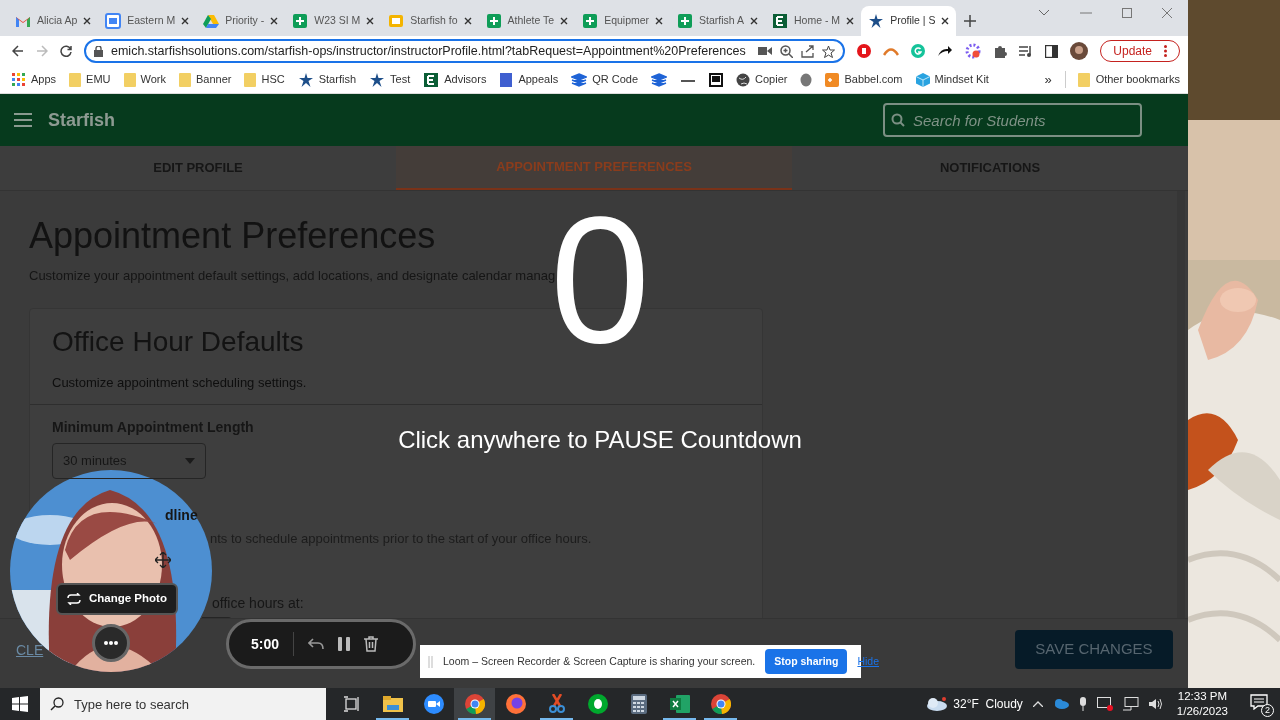 The image size is (1280, 720). I want to click on cloud-icon, so click(1060, 704).